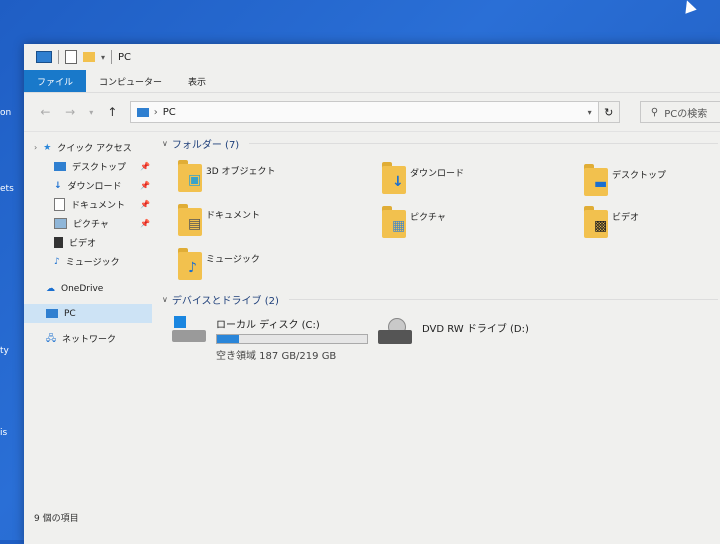 The width and height of the screenshot is (720, 544). I want to click on search-input: ⚲ PCの検索, so click(679, 112).